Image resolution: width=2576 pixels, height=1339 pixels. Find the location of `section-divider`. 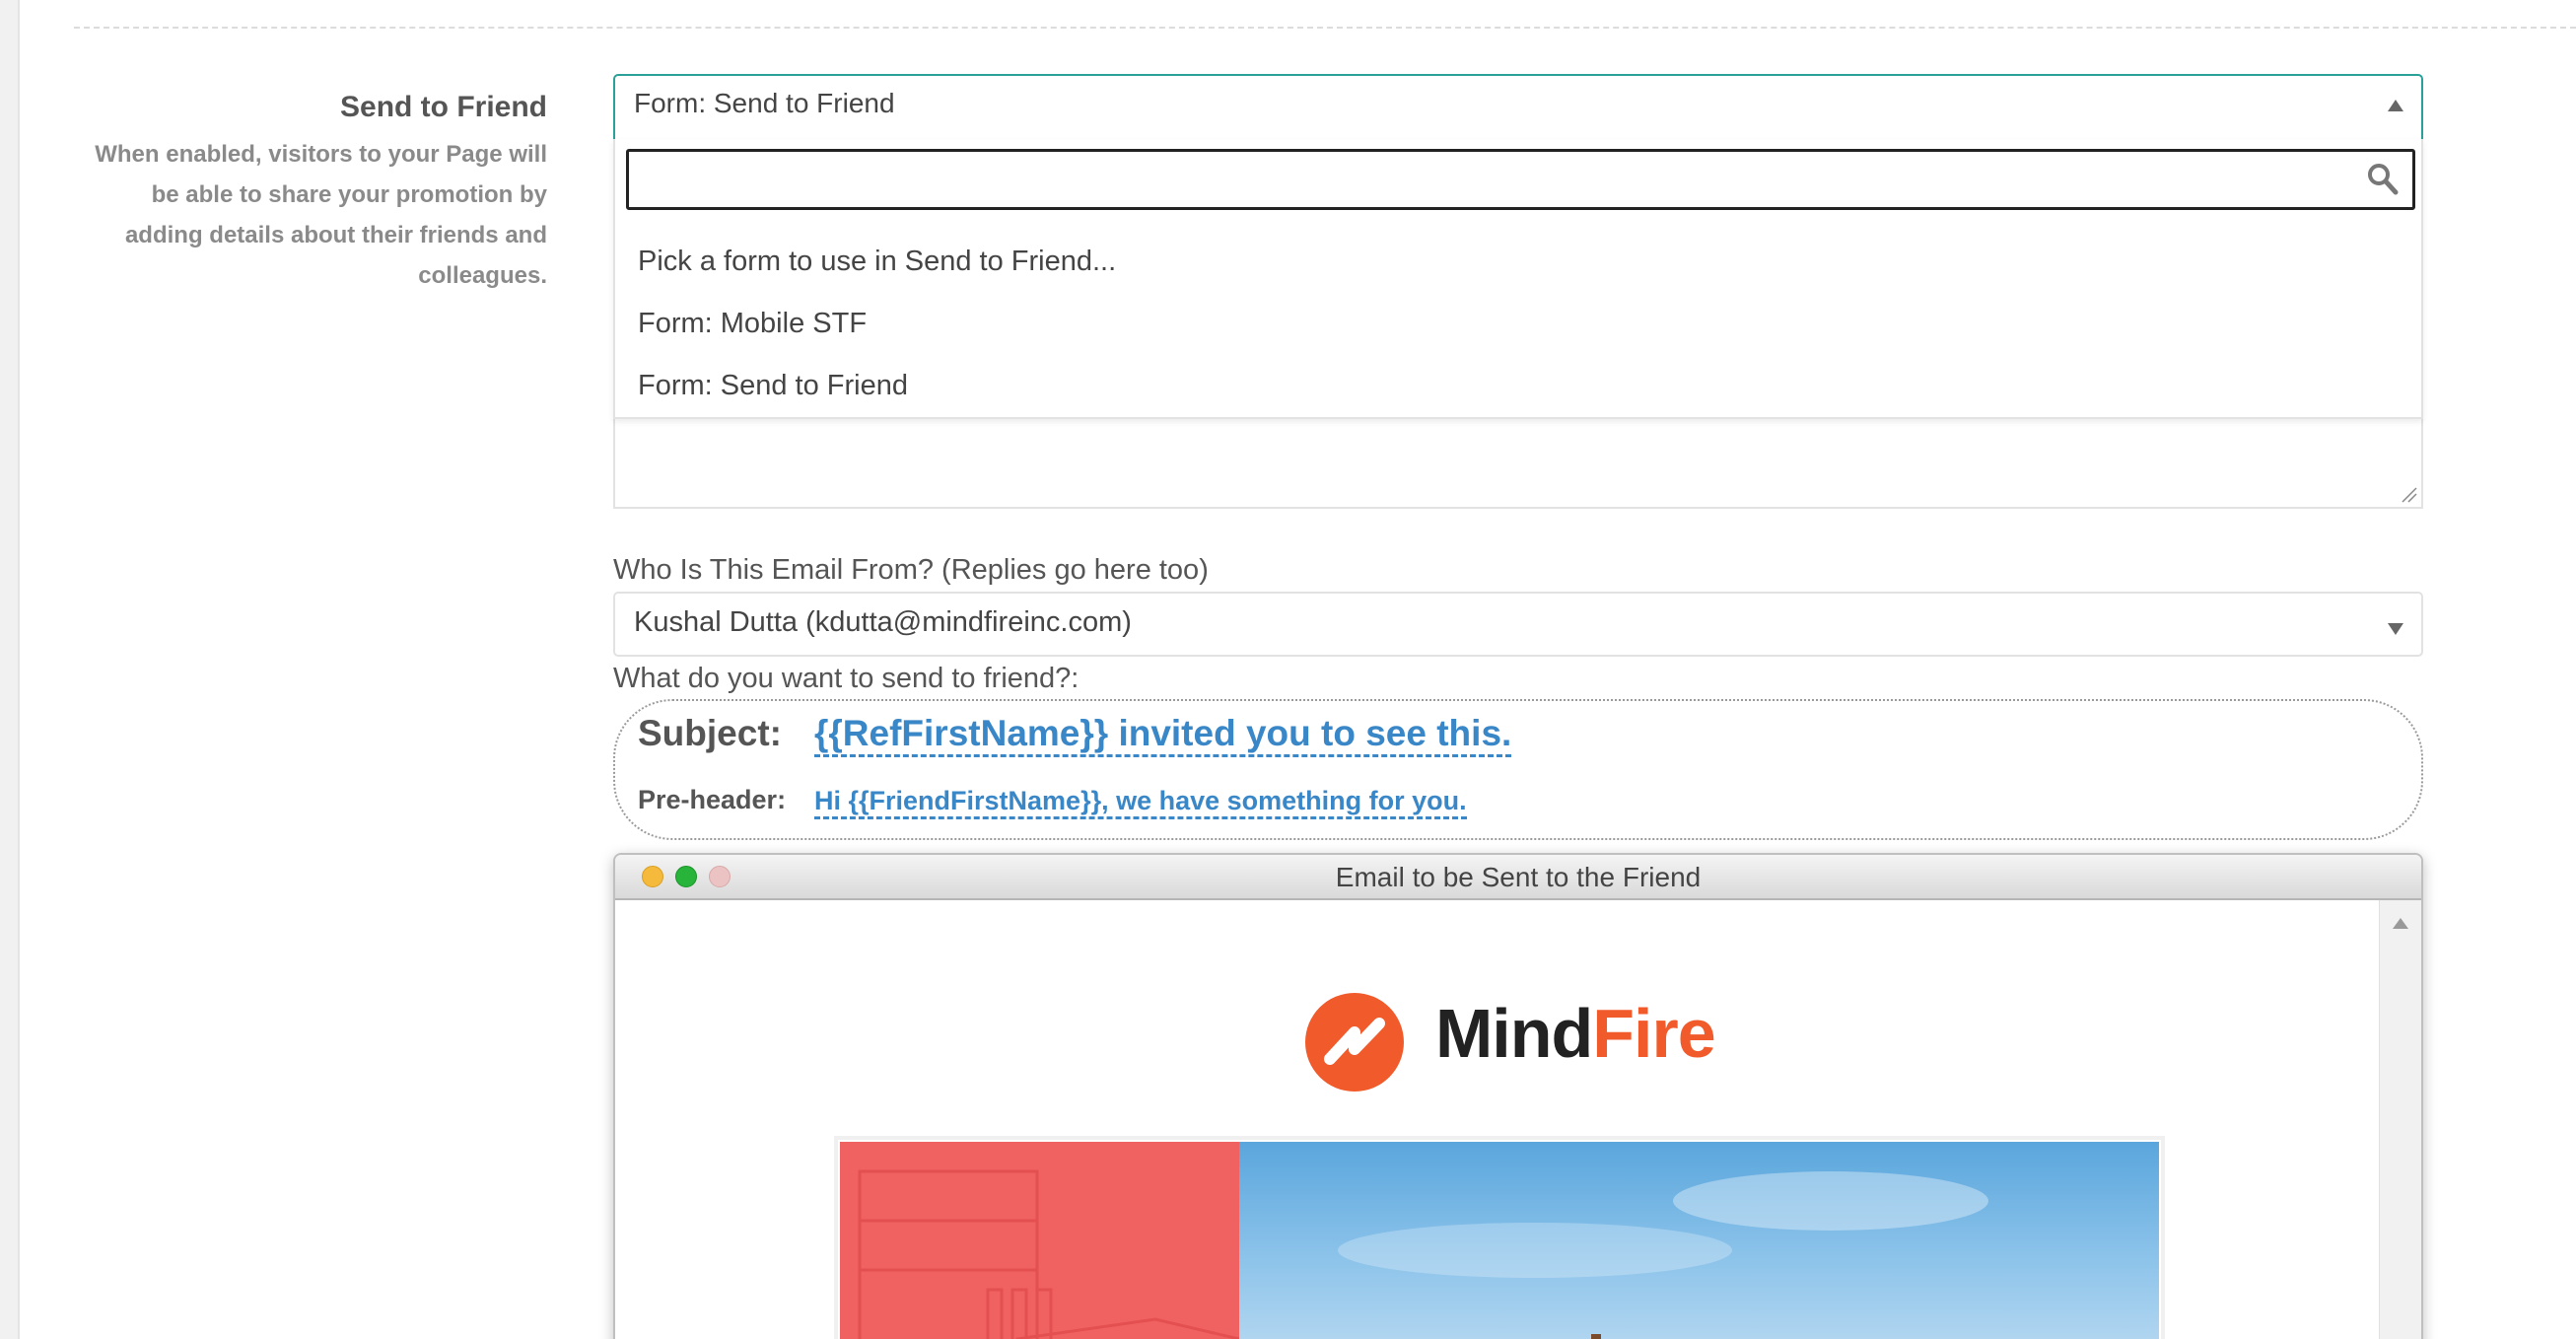

section-divider is located at coordinates (1325, 28).